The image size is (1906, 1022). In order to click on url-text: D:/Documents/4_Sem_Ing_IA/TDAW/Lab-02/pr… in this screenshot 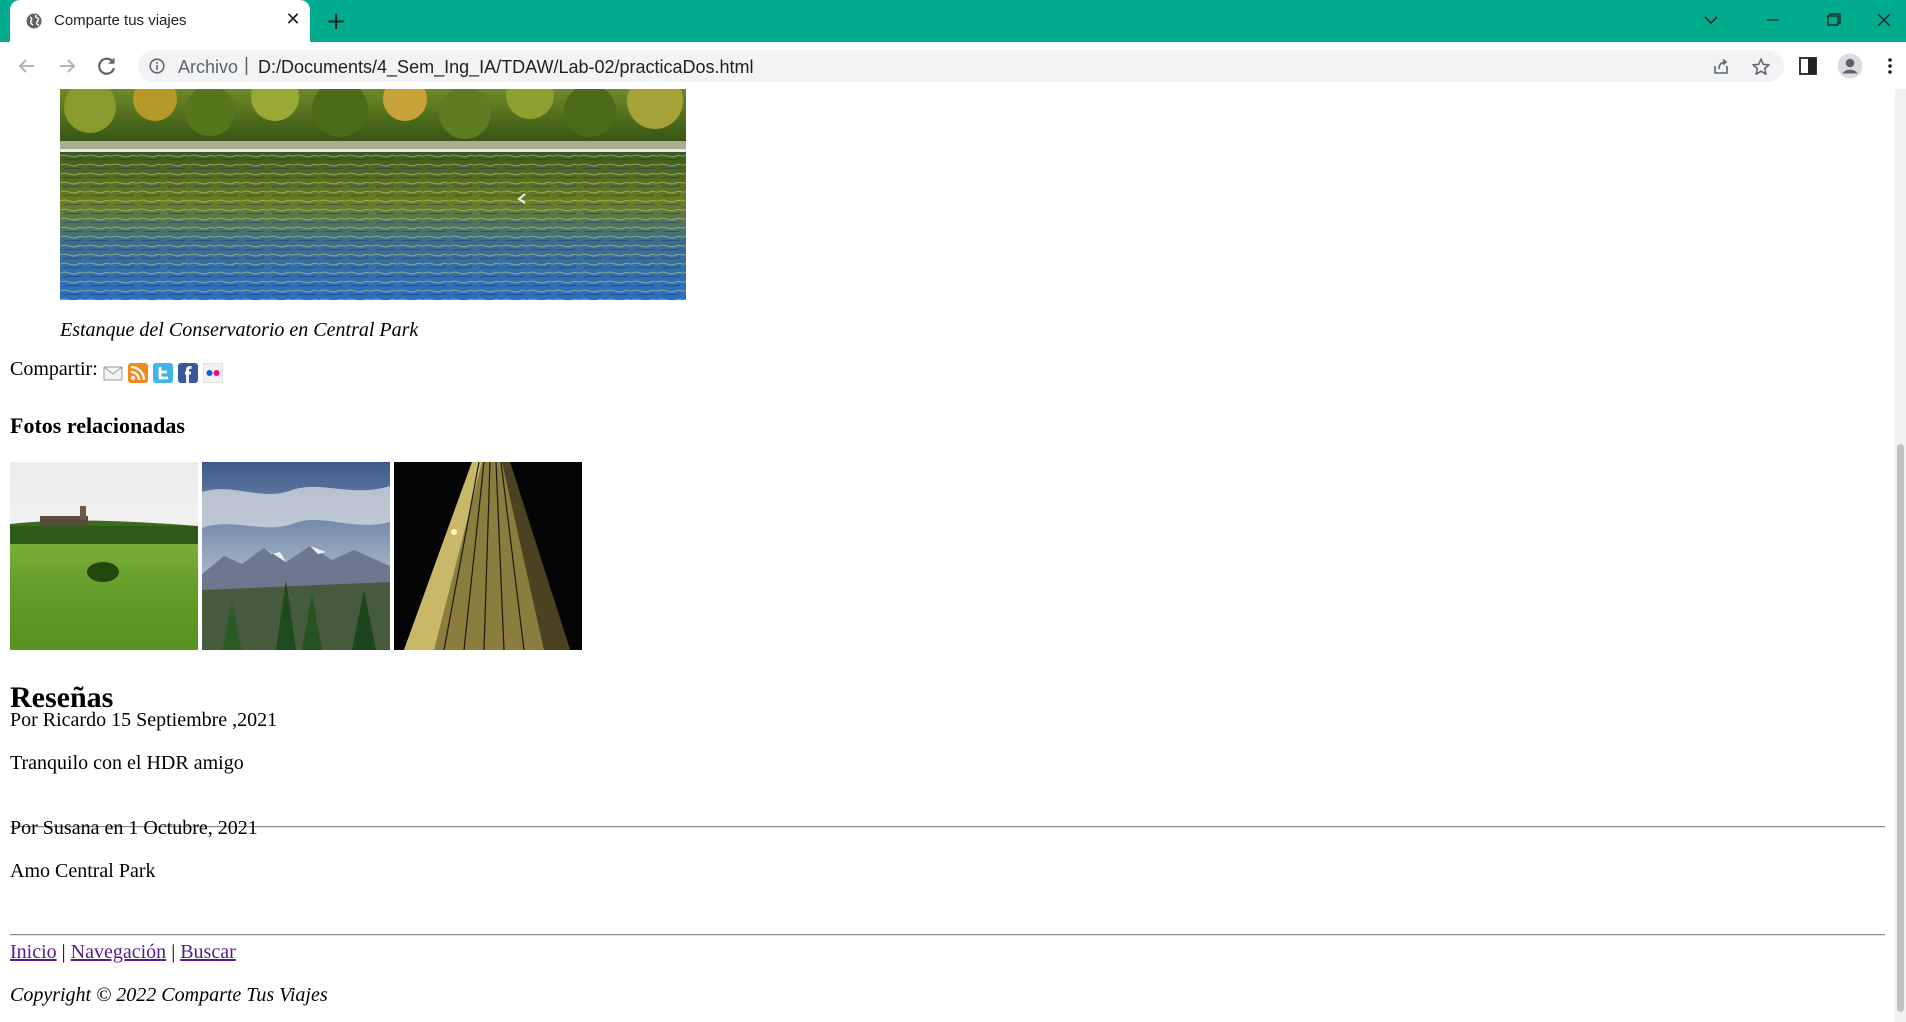, I will do `click(506, 67)`.